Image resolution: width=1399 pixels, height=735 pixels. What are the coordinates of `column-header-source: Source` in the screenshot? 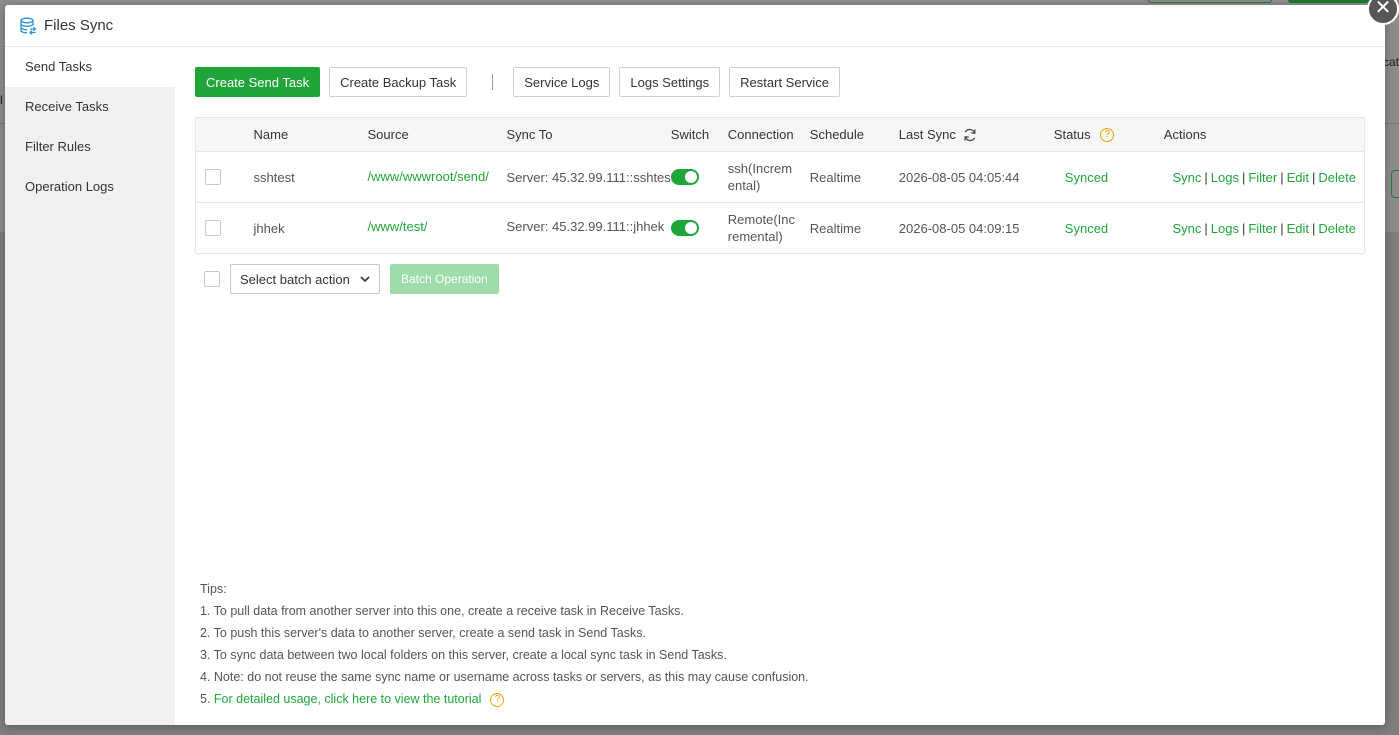 It's located at (437, 134).